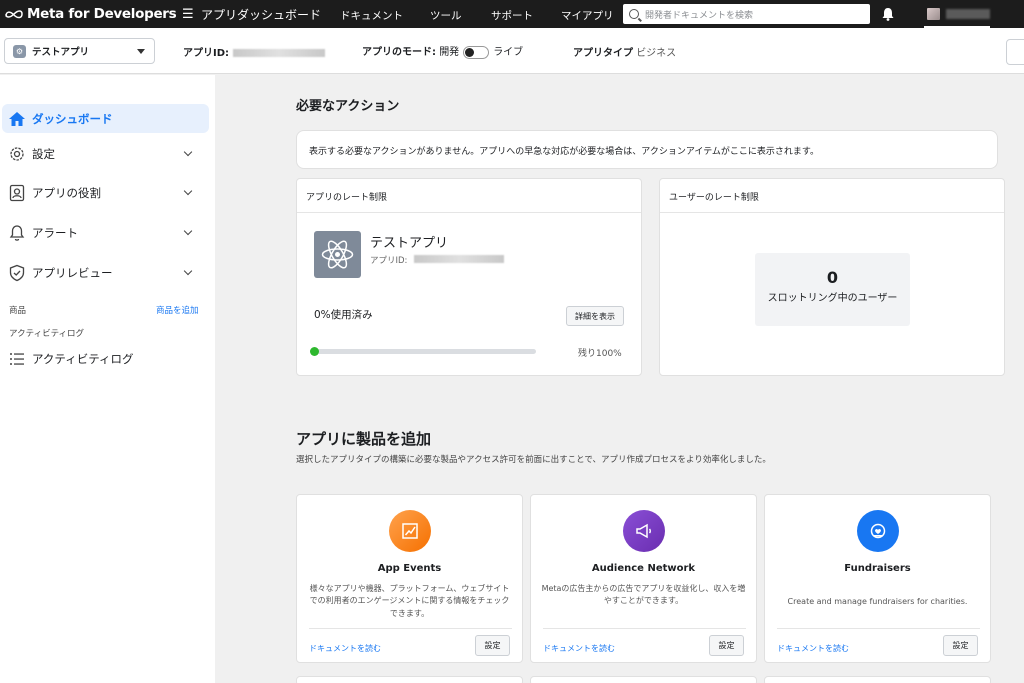 The width and height of the screenshot is (1024, 683). What do you see at coordinates (364, 439) in the screenshot?
I see `add-products-title: アプリに製品を追加` at bounding box center [364, 439].